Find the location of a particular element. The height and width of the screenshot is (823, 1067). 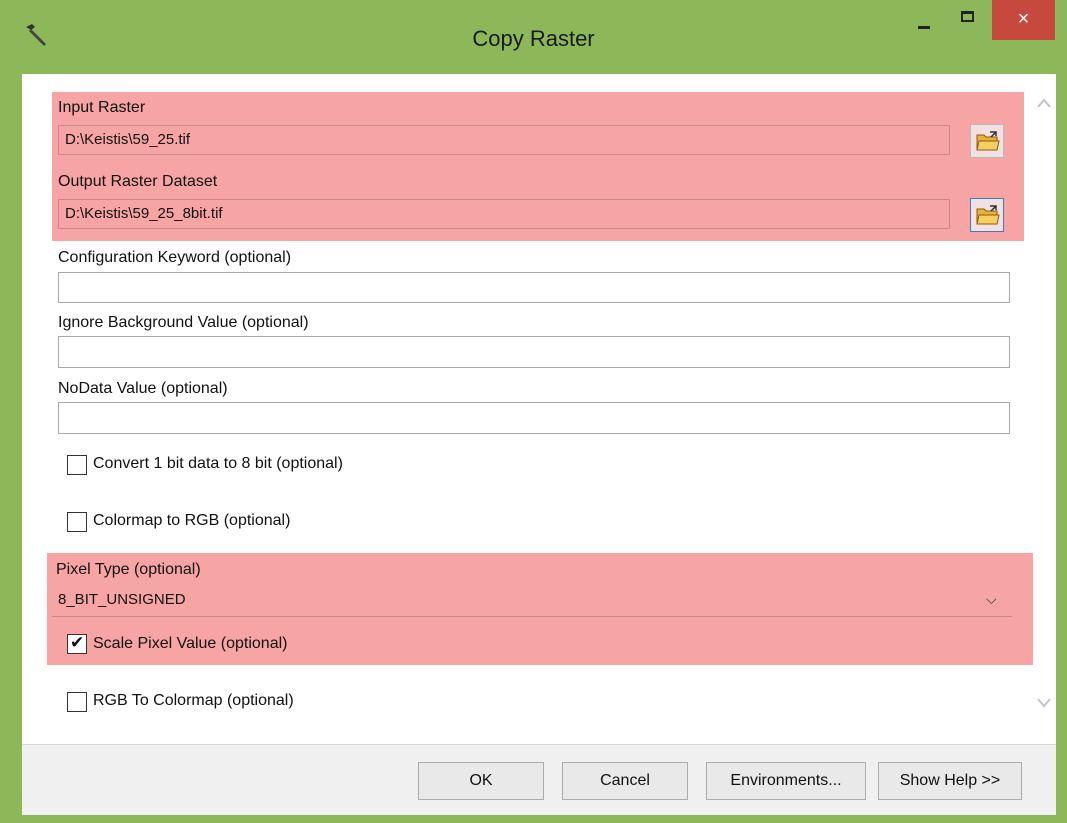

input-raster-field: D:\Keistis\59_25.tif is located at coordinates (504, 140).